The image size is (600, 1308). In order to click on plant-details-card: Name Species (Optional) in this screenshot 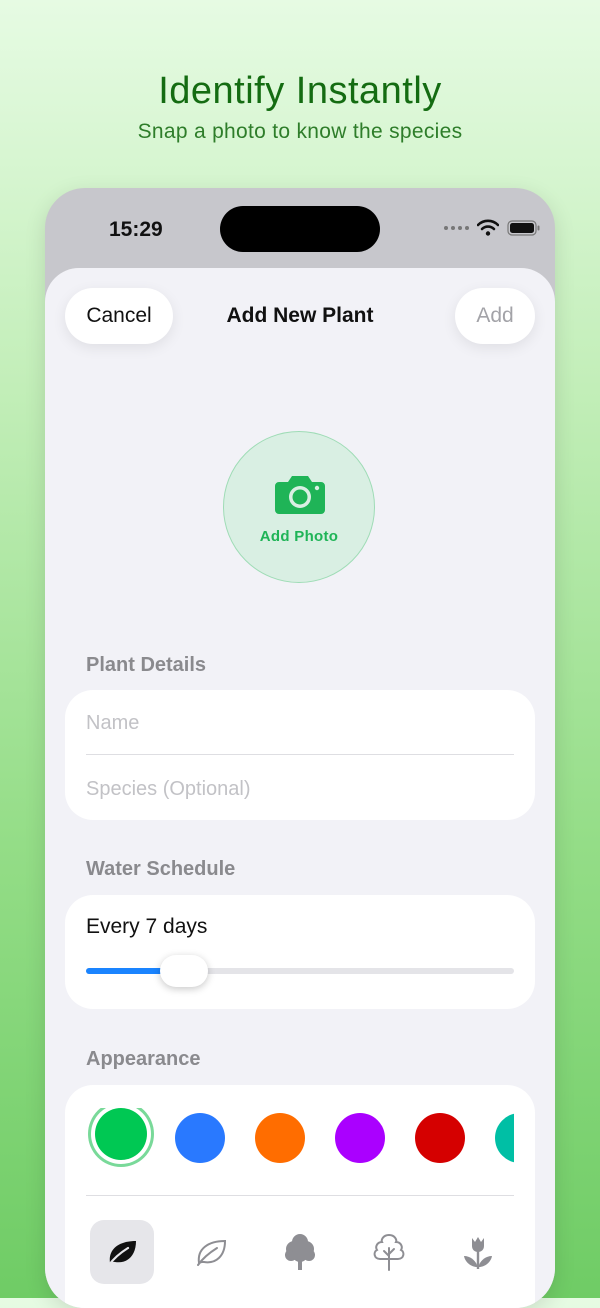, I will do `click(300, 755)`.